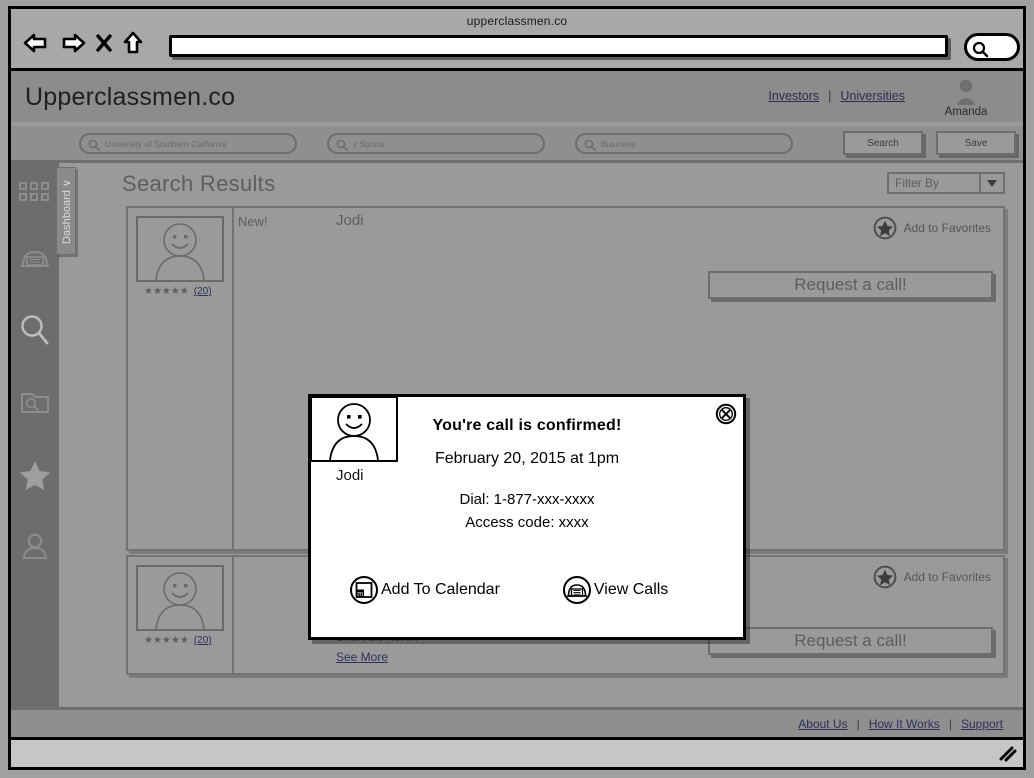  I want to click on stop-x-icon, so click(104, 43).